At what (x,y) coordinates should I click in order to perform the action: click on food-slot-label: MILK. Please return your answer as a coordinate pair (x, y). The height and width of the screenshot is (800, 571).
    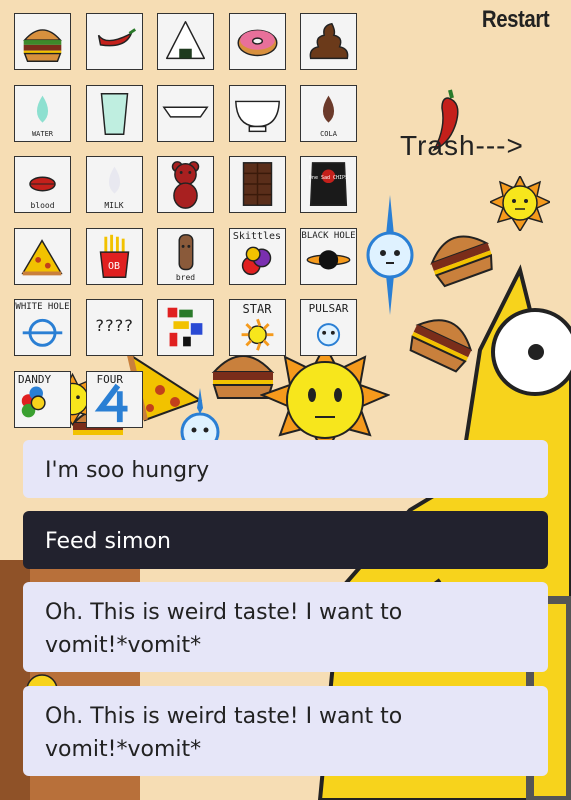
    Looking at the image, I should click on (114, 205).